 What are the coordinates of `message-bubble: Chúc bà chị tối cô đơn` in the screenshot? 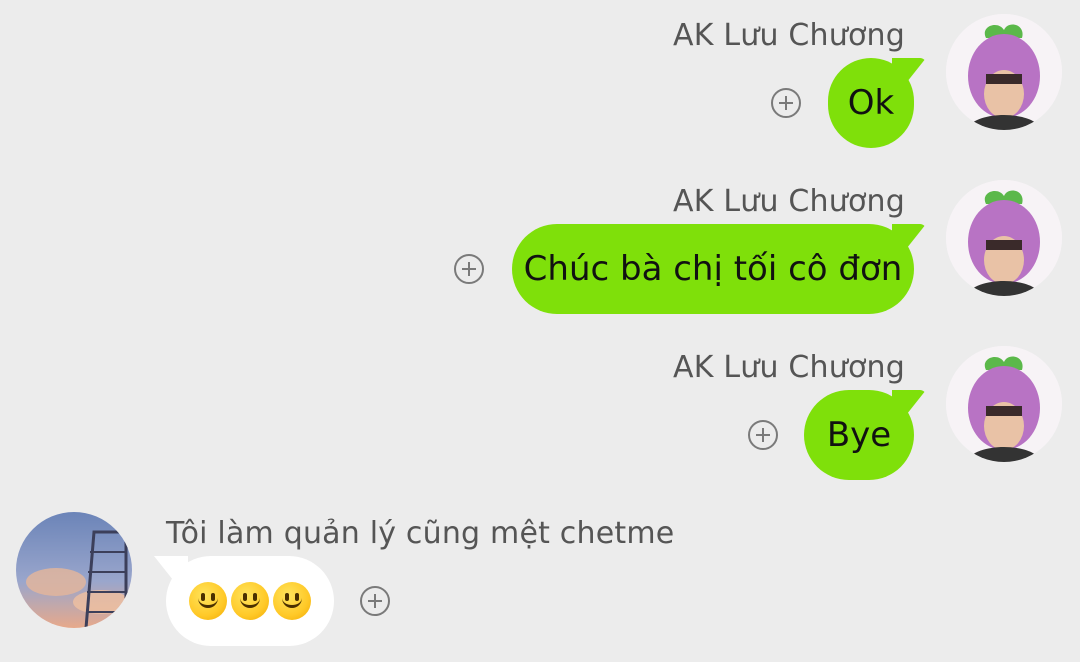 It's located at (713, 269).